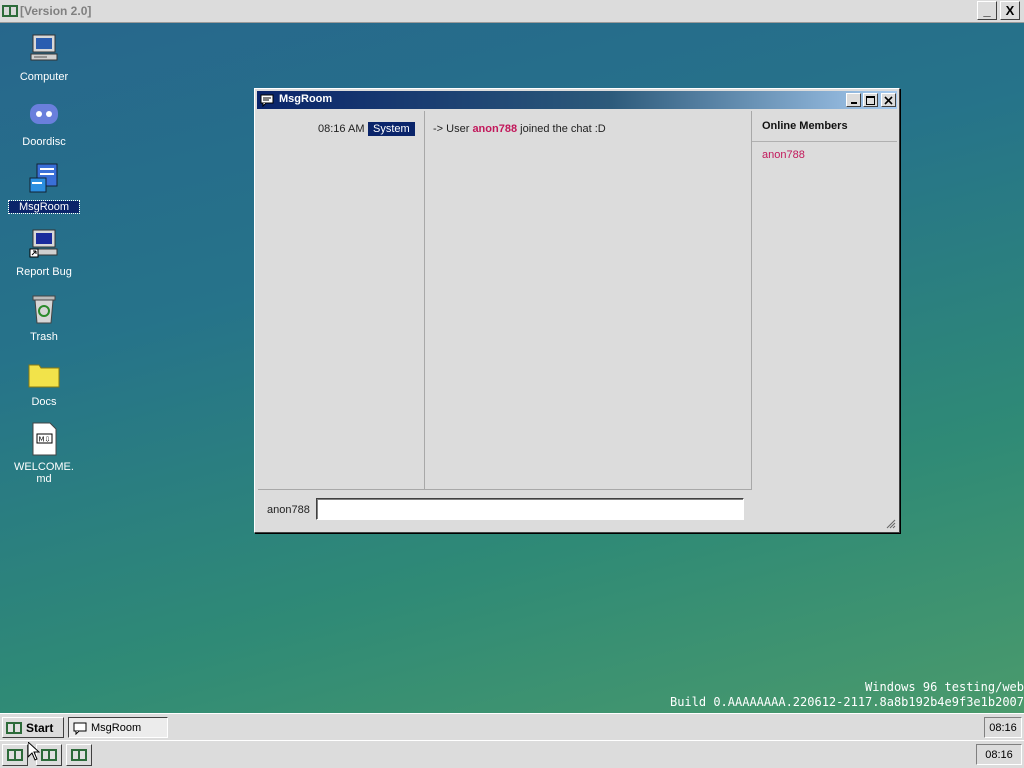  Describe the element at coordinates (494, 129) in the screenshot. I see `message-username: anon788` at that location.